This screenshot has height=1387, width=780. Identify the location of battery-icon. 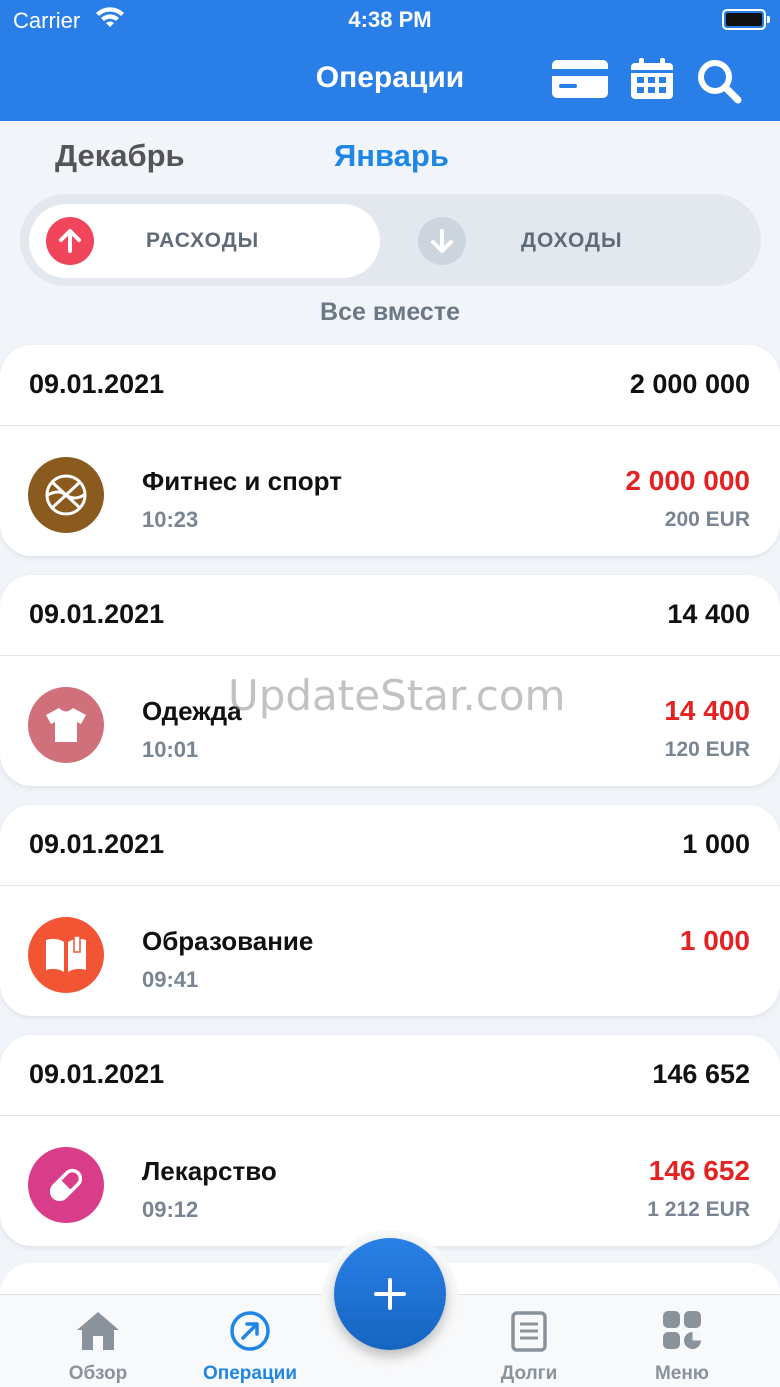
(746, 19).